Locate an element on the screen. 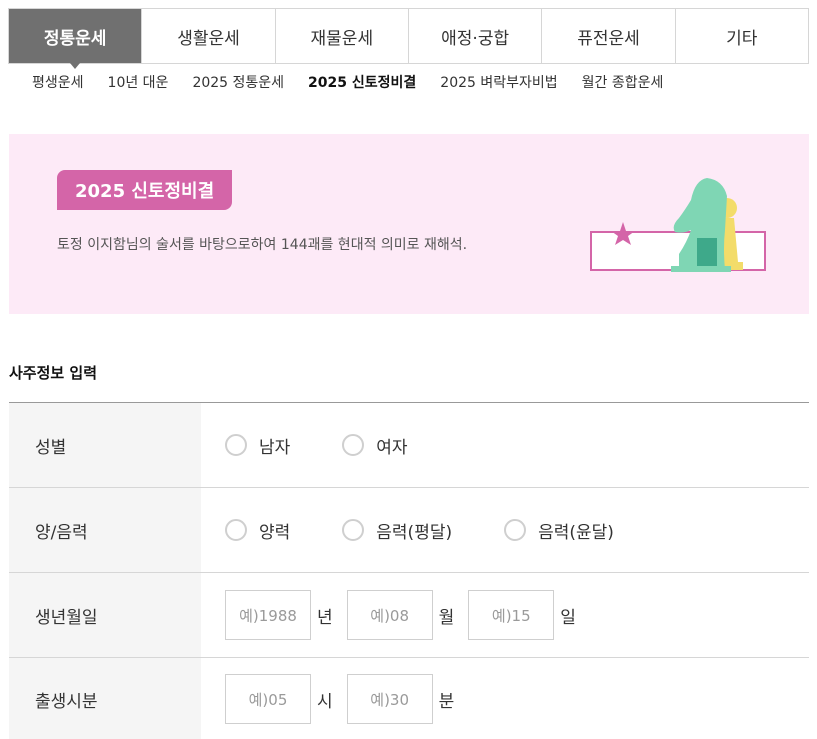 The width and height of the screenshot is (817, 739). day-unit: 일 is located at coordinates (568, 617).